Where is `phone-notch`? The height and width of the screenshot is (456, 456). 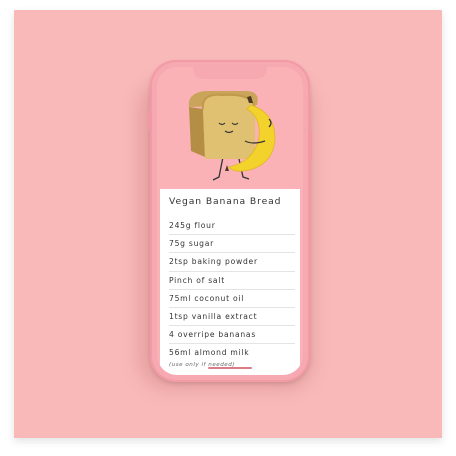 phone-notch is located at coordinates (230, 73).